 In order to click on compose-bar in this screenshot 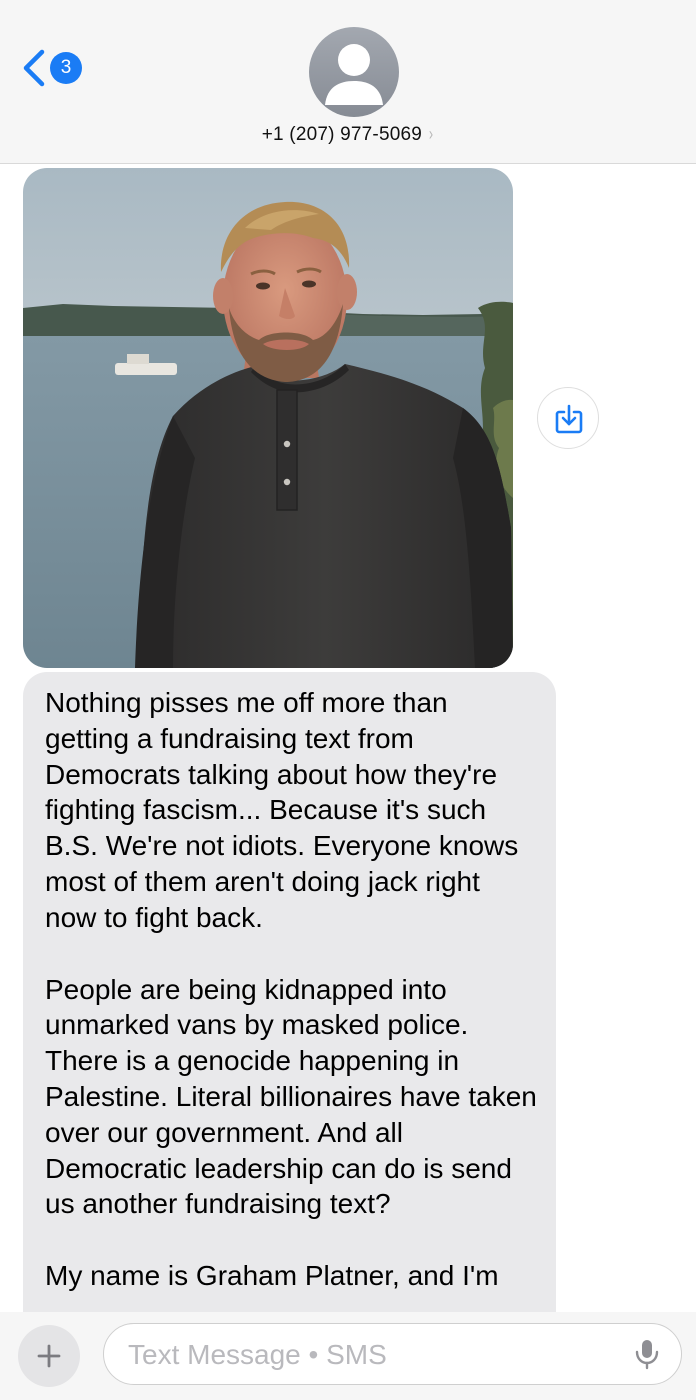, I will do `click(348, 1356)`.